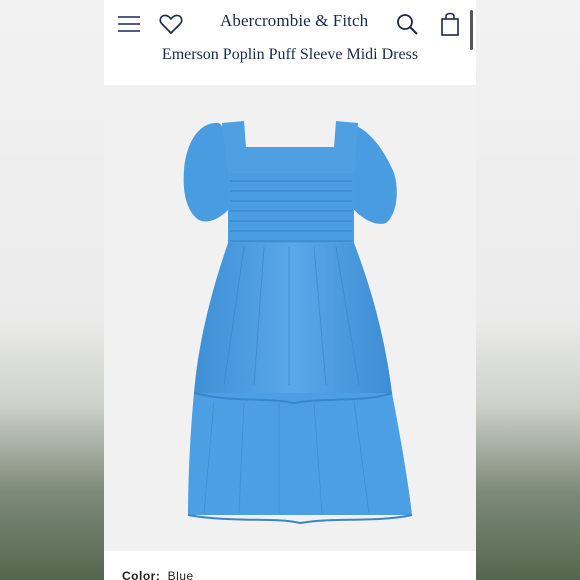 The image size is (580, 580). Describe the element at coordinates (141, 574) in the screenshot. I see `color-label: Color:` at that location.